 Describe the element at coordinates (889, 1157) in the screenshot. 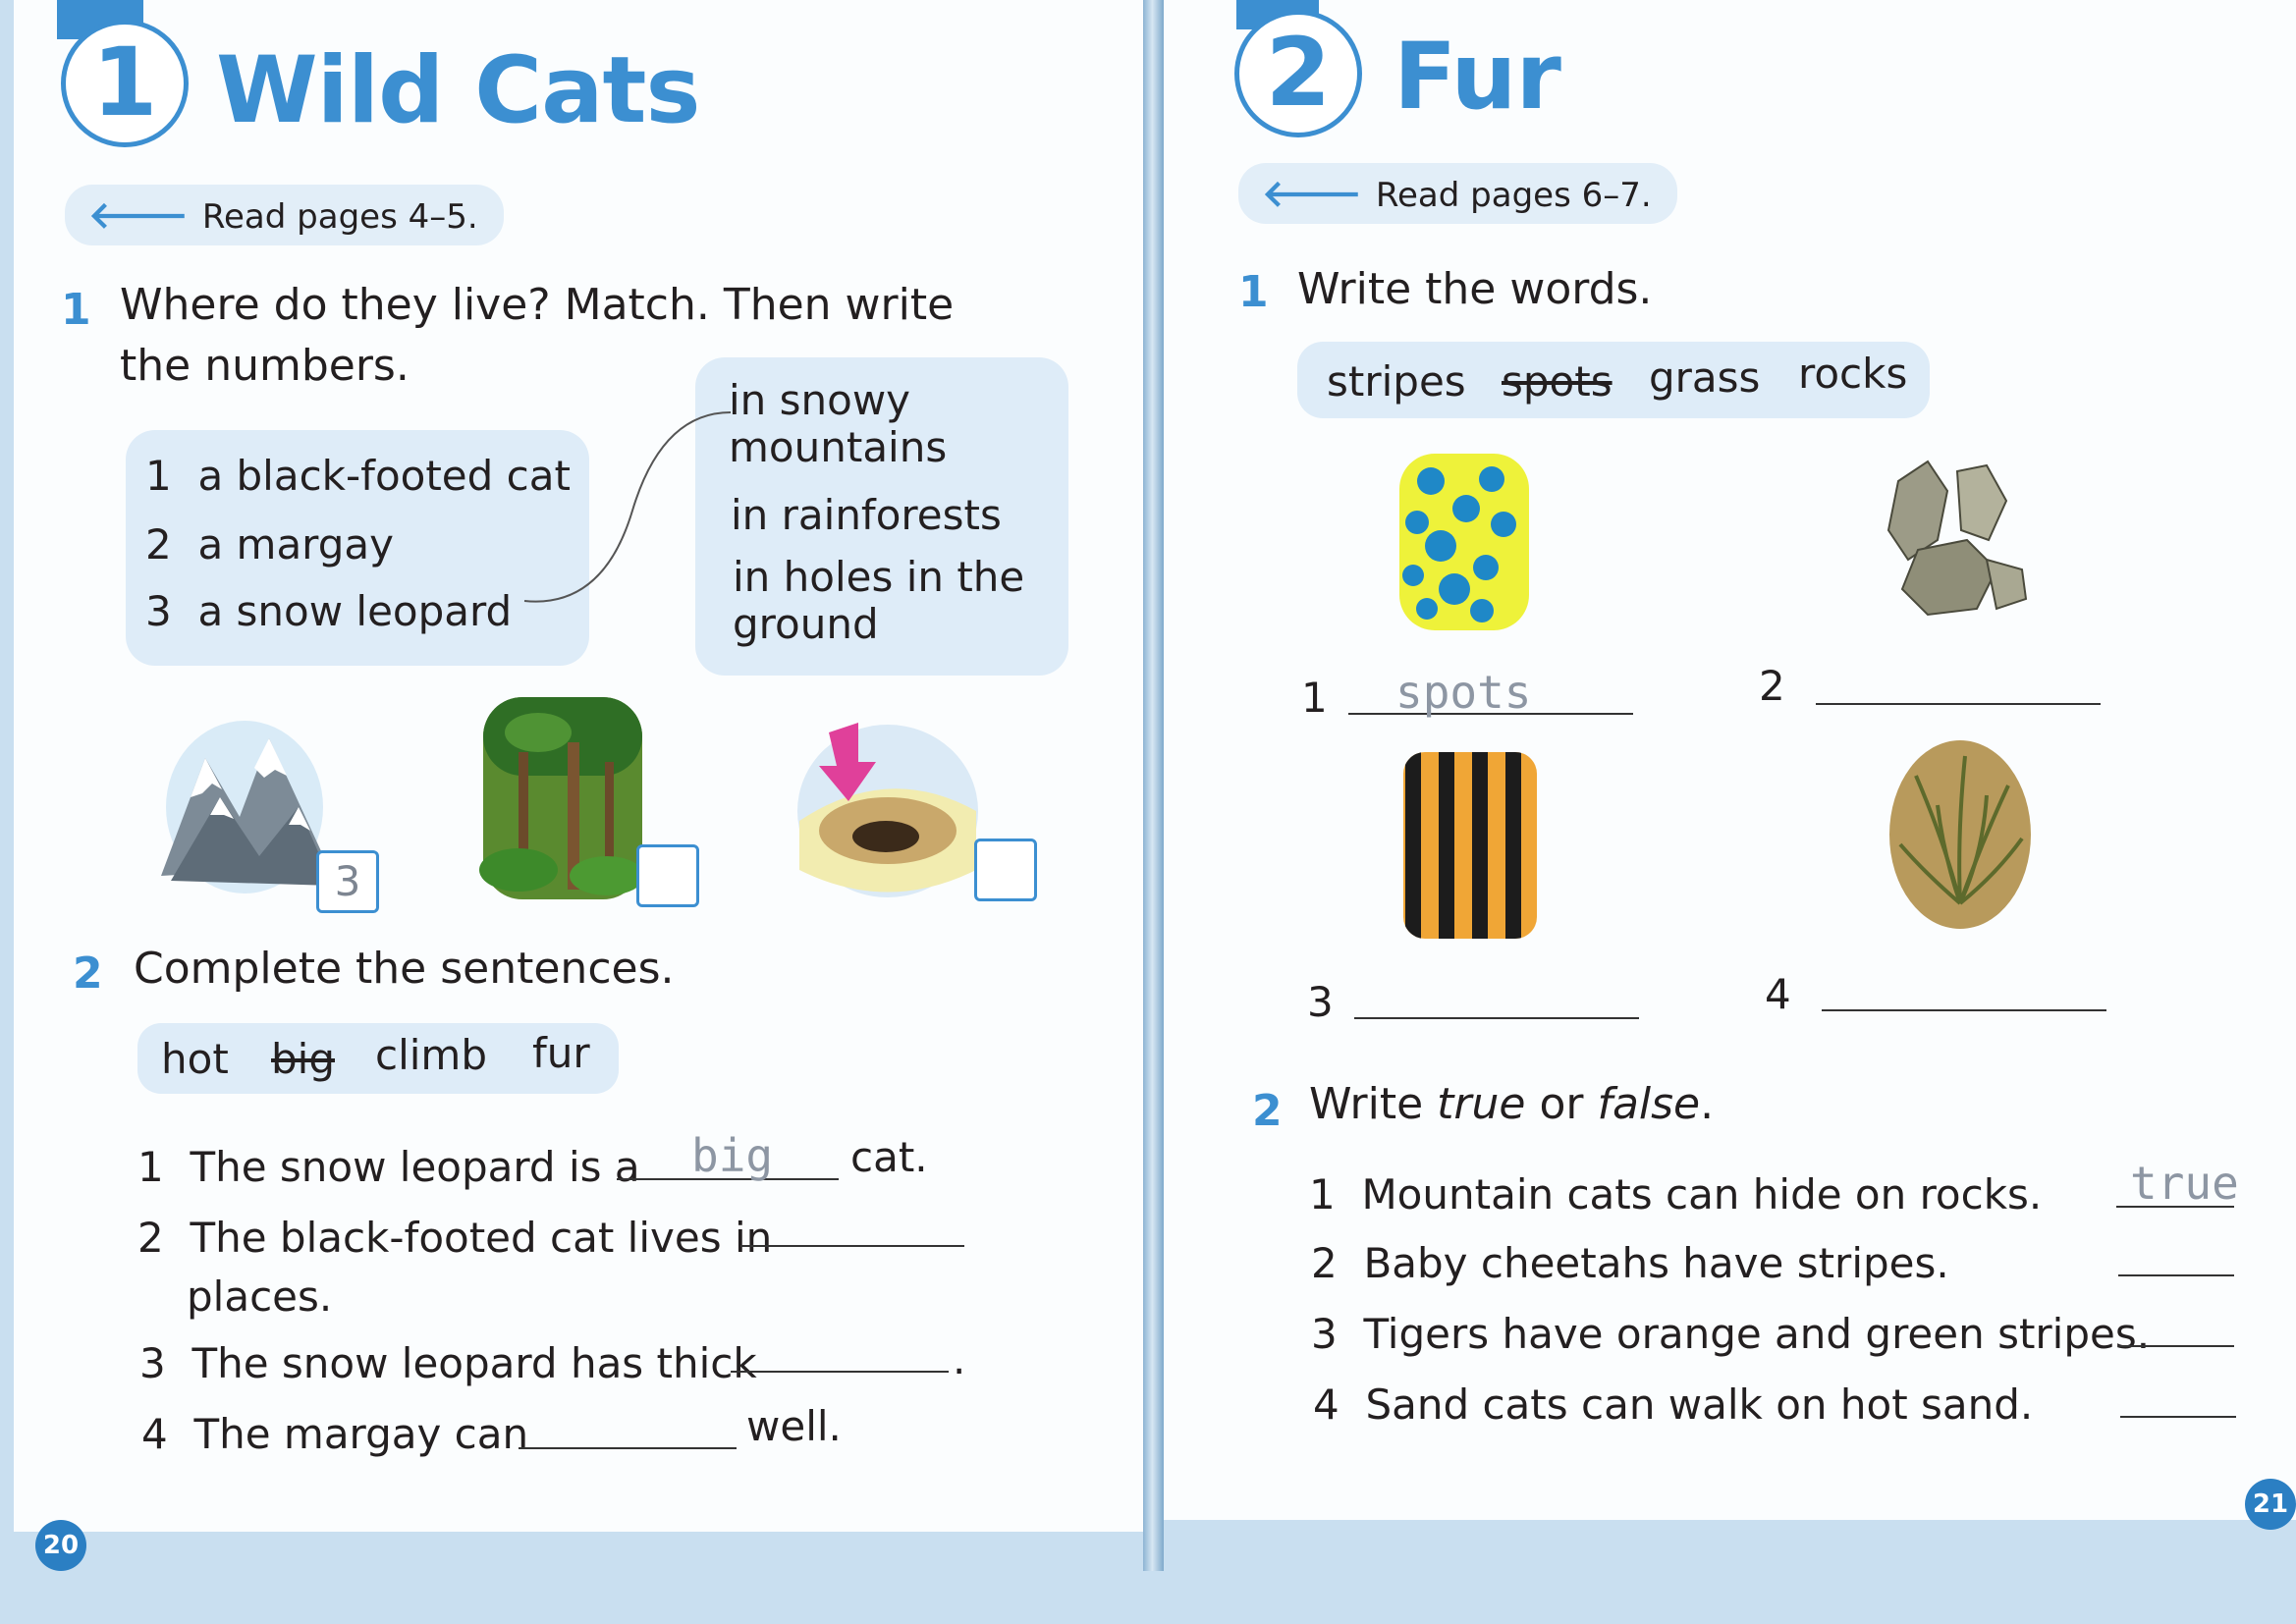

I see `sentence-1-end: cat.` at that location.